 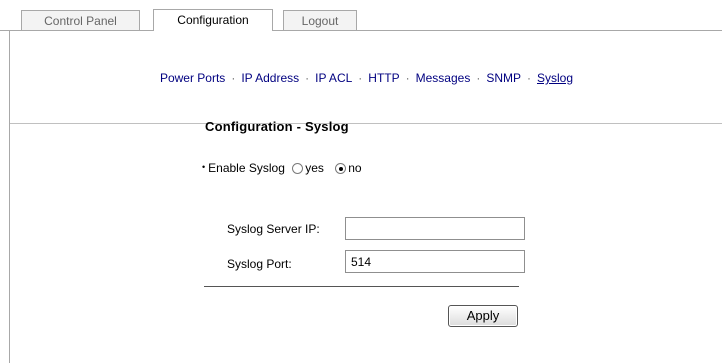 What do you see at coordinates (273, 229) in the screenshot?
I see `syslog-server-ip-label: Syslog Server IP:` at bounding box center [273, 229].